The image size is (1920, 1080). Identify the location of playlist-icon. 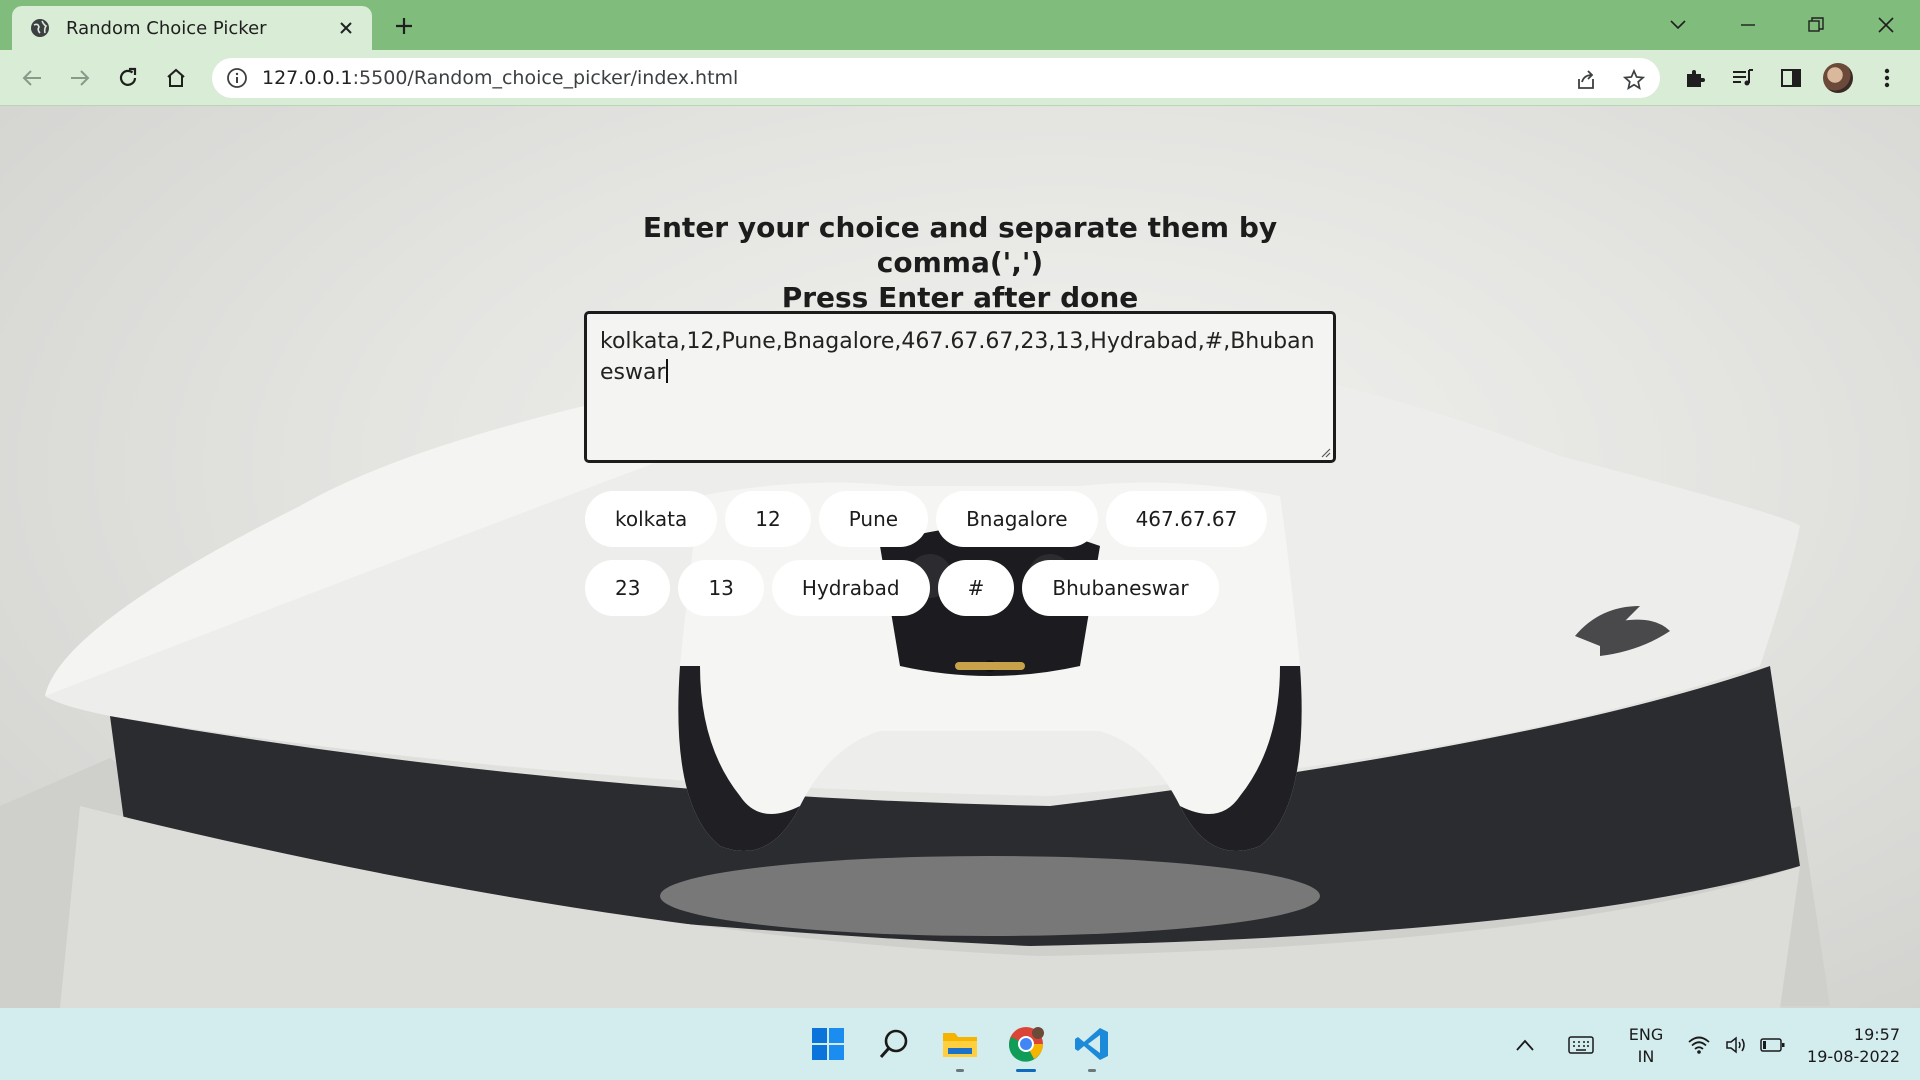
(1743, 77).